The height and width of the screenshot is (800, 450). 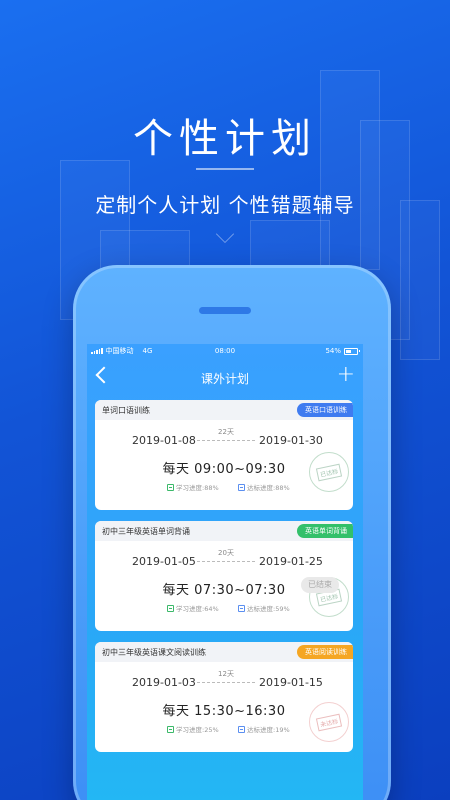 What do you see at coordinates (226, 553) in the screenshot?
I see `duration-days: 20天` at bounding box center [226, 553].